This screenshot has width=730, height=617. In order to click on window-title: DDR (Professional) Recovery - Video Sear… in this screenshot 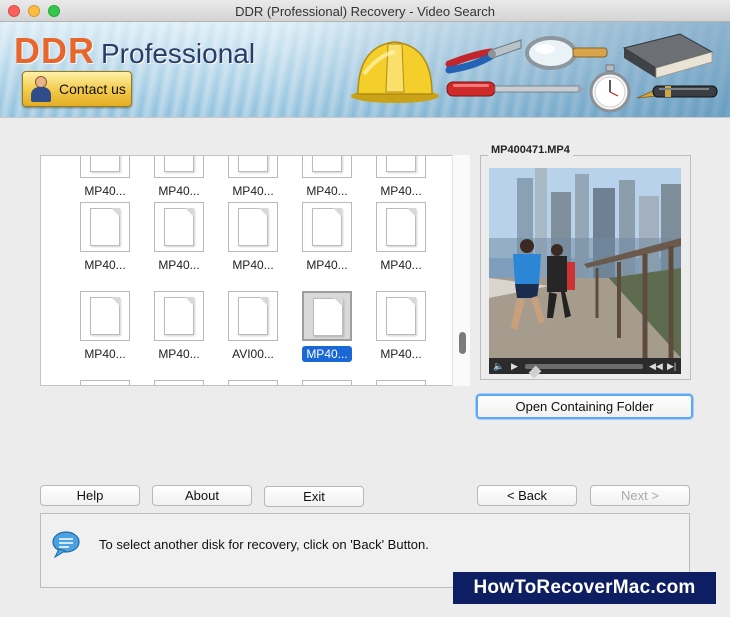, I will do `click(365, 11)`.